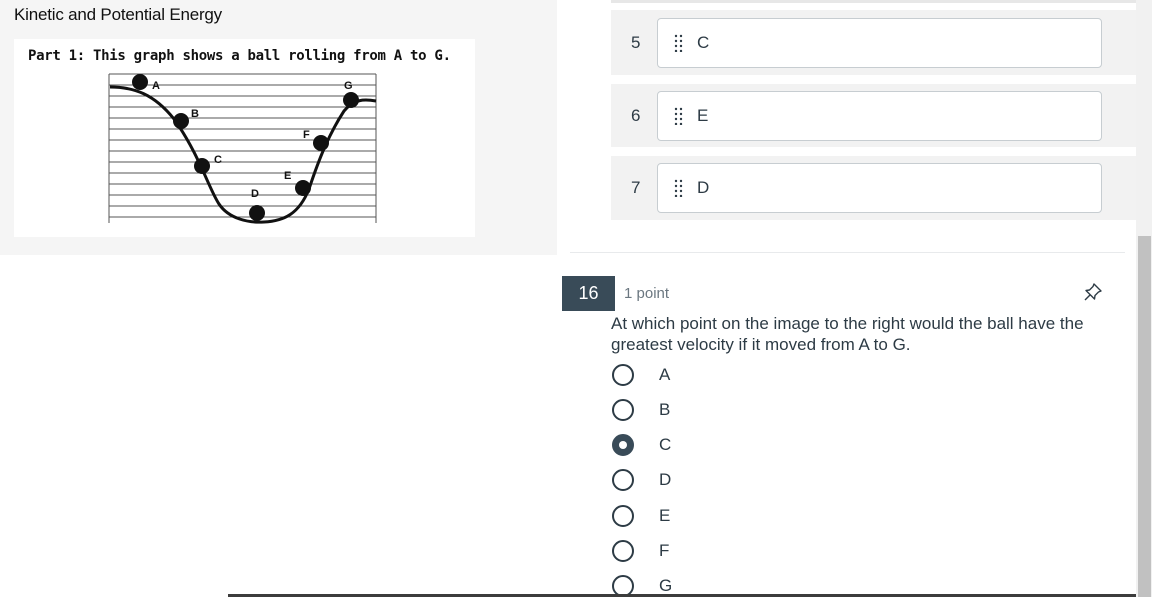  I want to click on order-item-label: C, so click(703, 42).